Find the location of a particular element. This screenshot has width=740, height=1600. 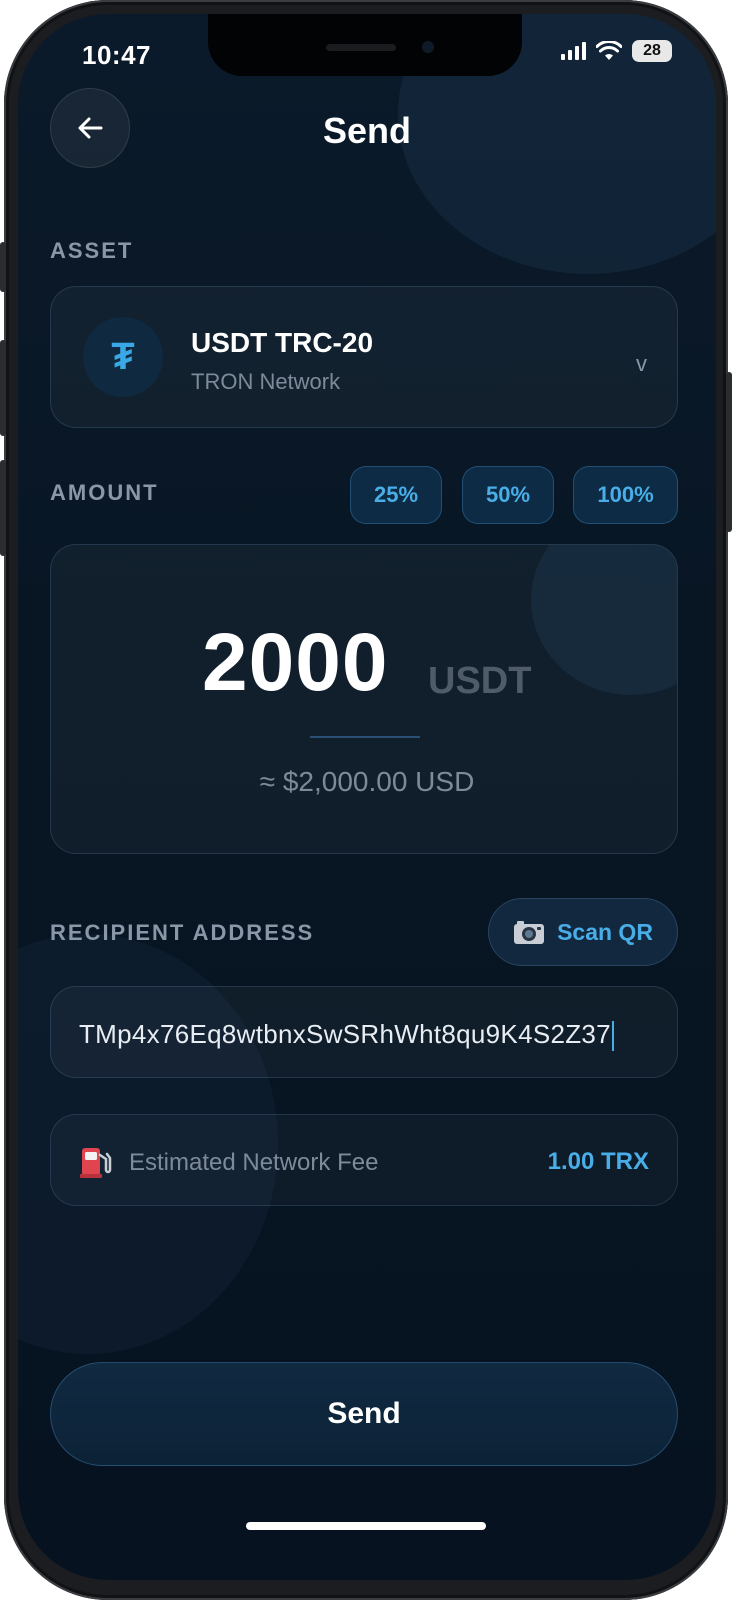

network-fee-row: Estimated Network Fee 1.00 TRX is located at coordinates (364, 1160).